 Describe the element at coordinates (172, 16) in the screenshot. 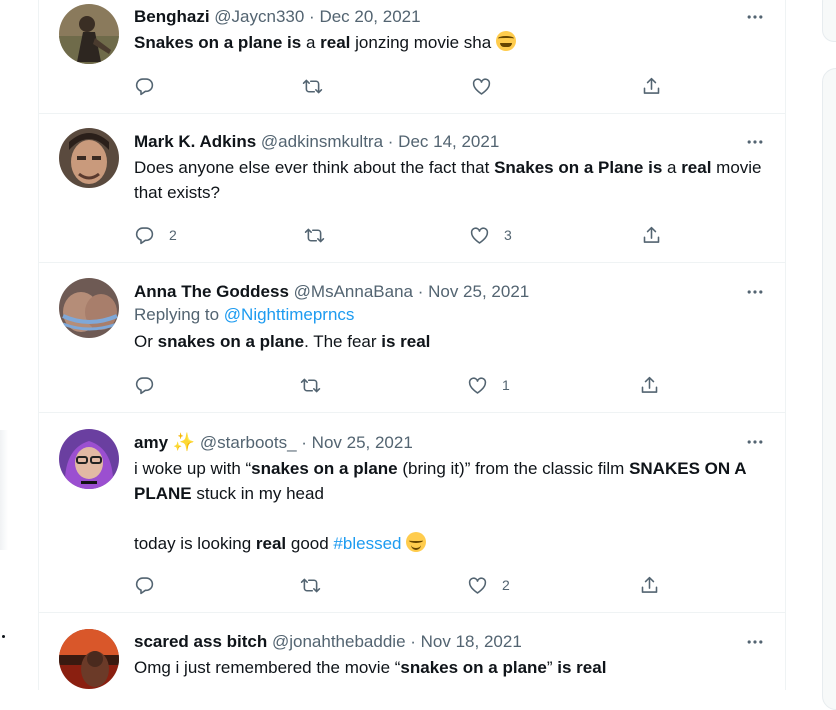

I see `display-name: Benghazi` at that location.